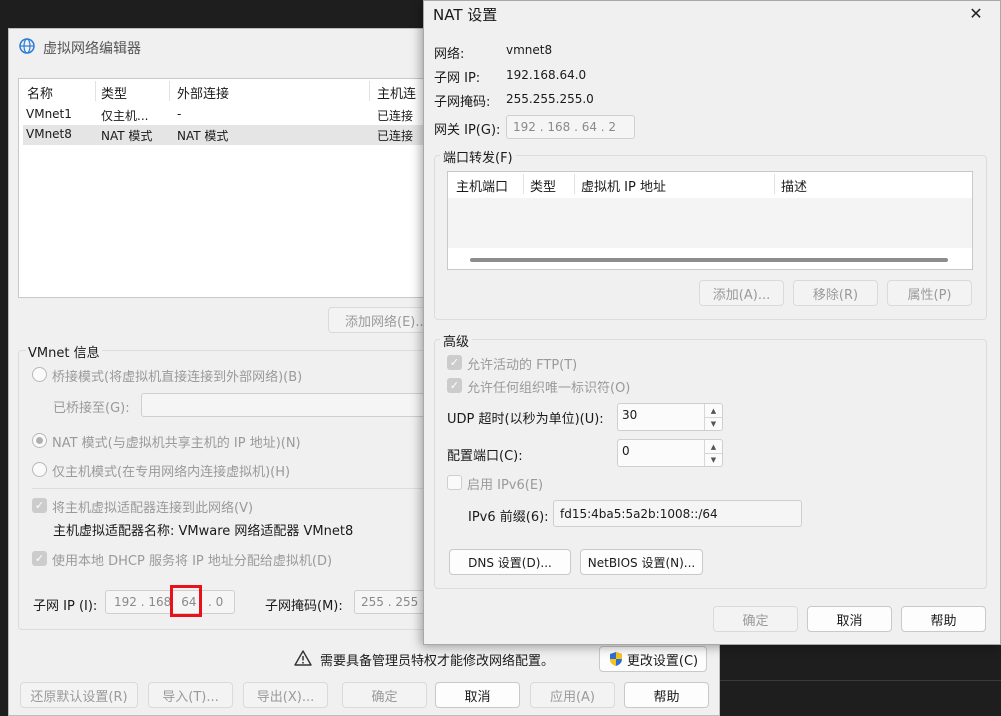  I want to click on connect-adapter-label: 将主机虚拟适配器连接到此网络(V), so click(153, 508).